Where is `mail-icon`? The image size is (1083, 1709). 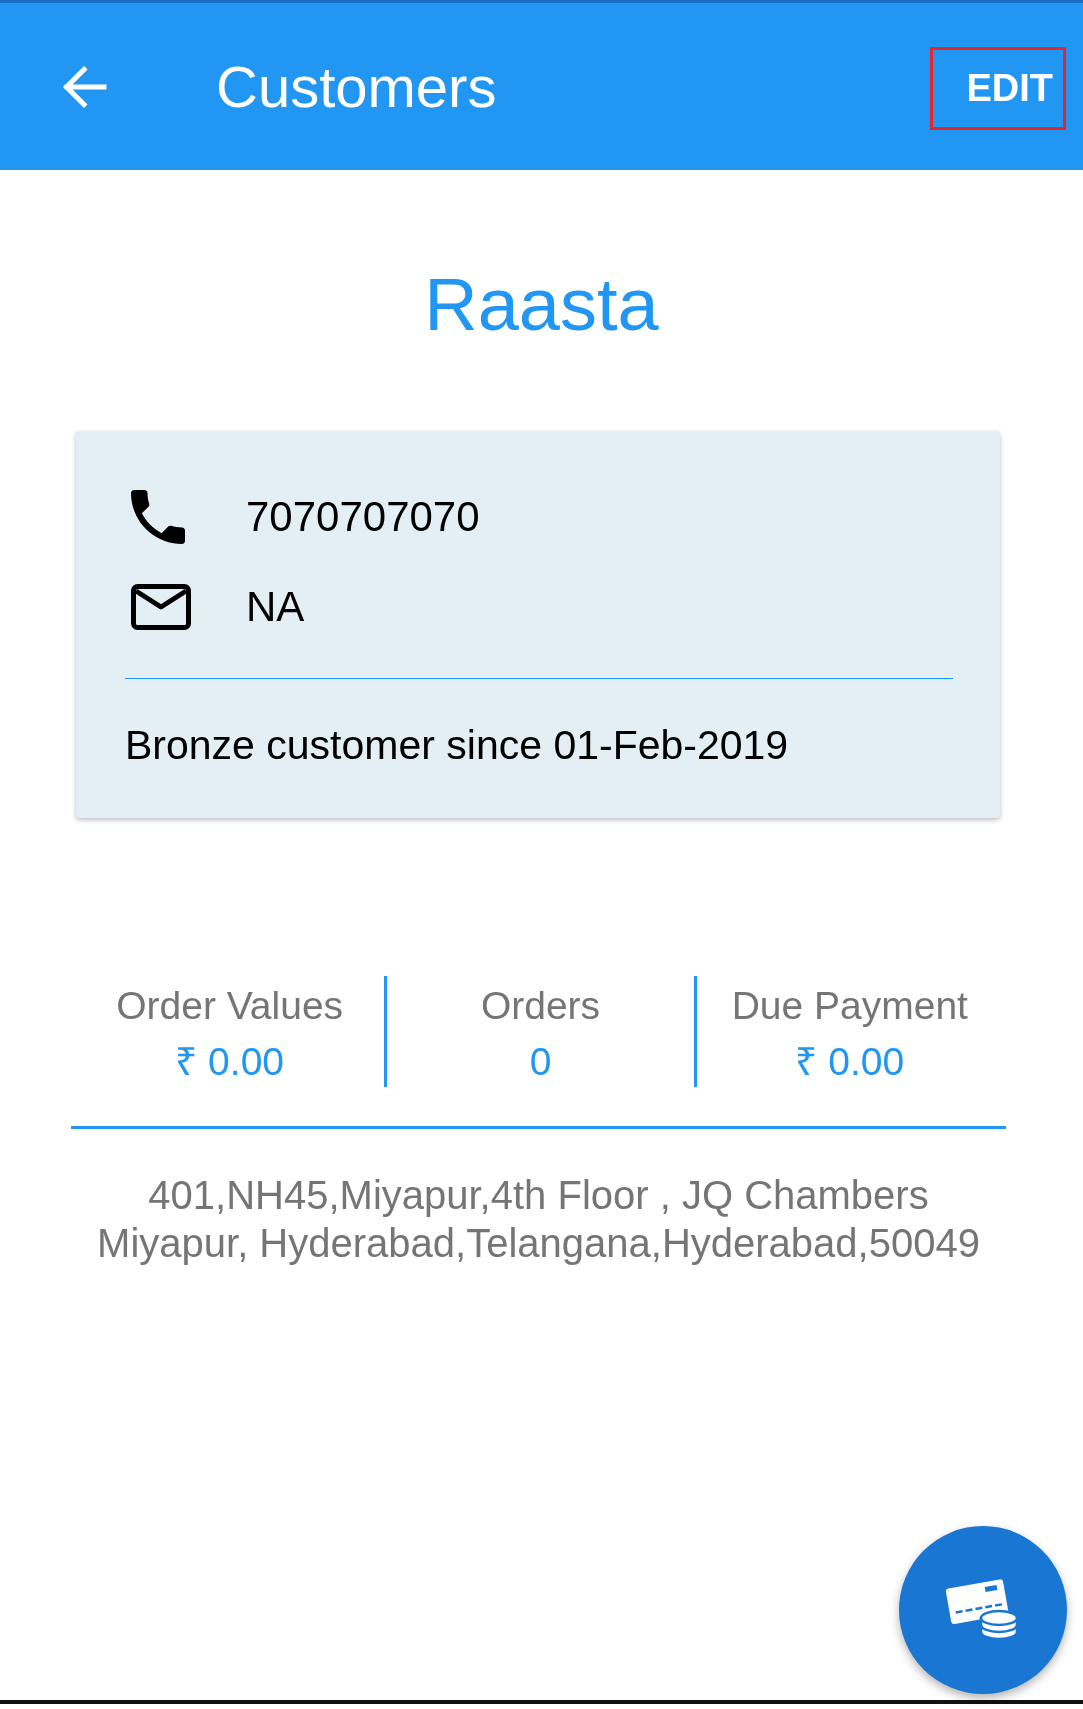
mail-icon is located at coordinates (161, 607).